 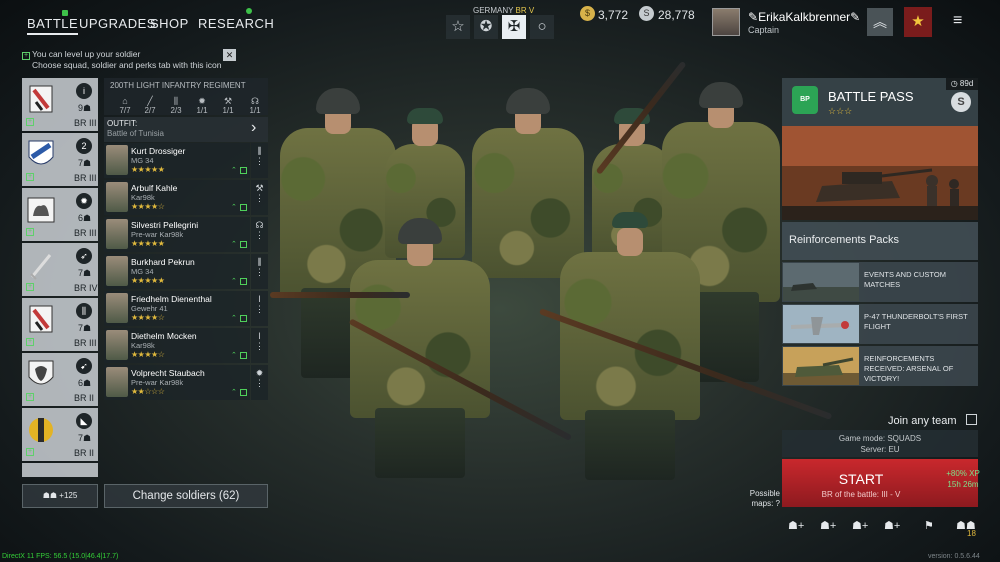 What do you see at coordinates (177, 197) in the screenshot?
I see `soldier-row: Arbulf Kahle Kar98k ★★★★☆ ⌃` at bounding box center [177, 197].